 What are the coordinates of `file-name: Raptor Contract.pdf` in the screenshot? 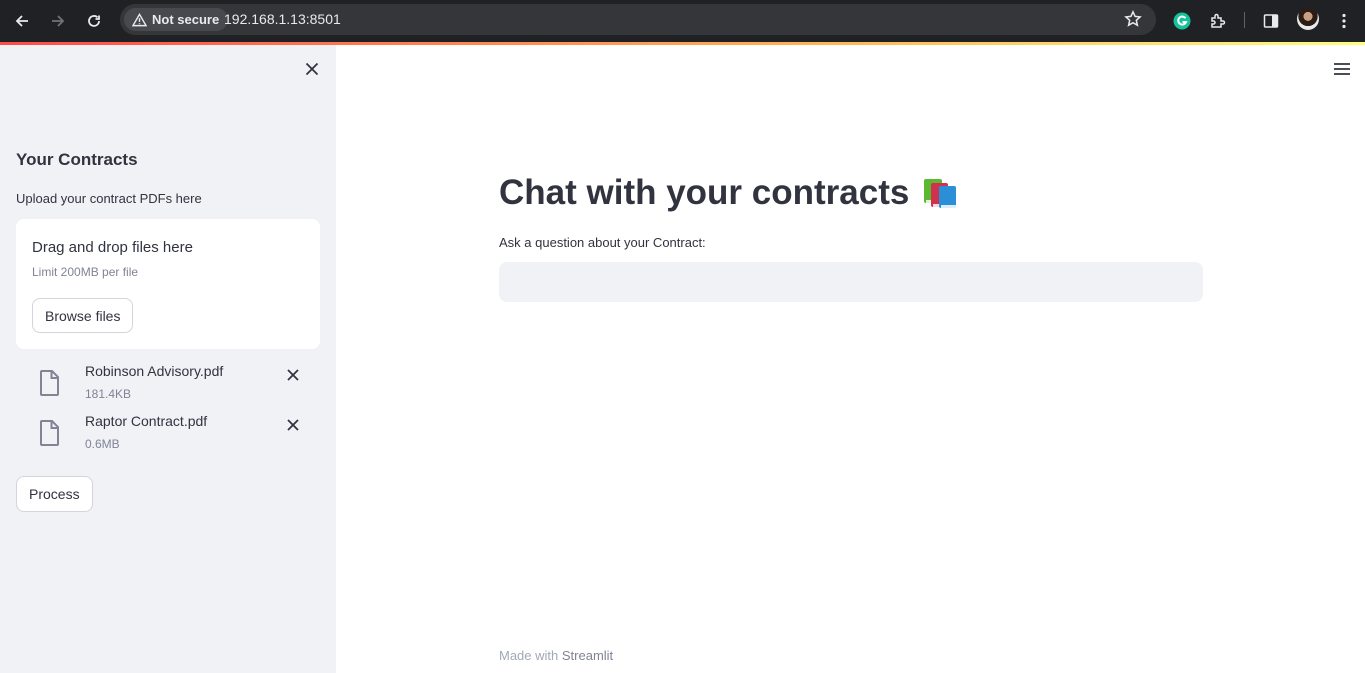 It's located at (146, 421).